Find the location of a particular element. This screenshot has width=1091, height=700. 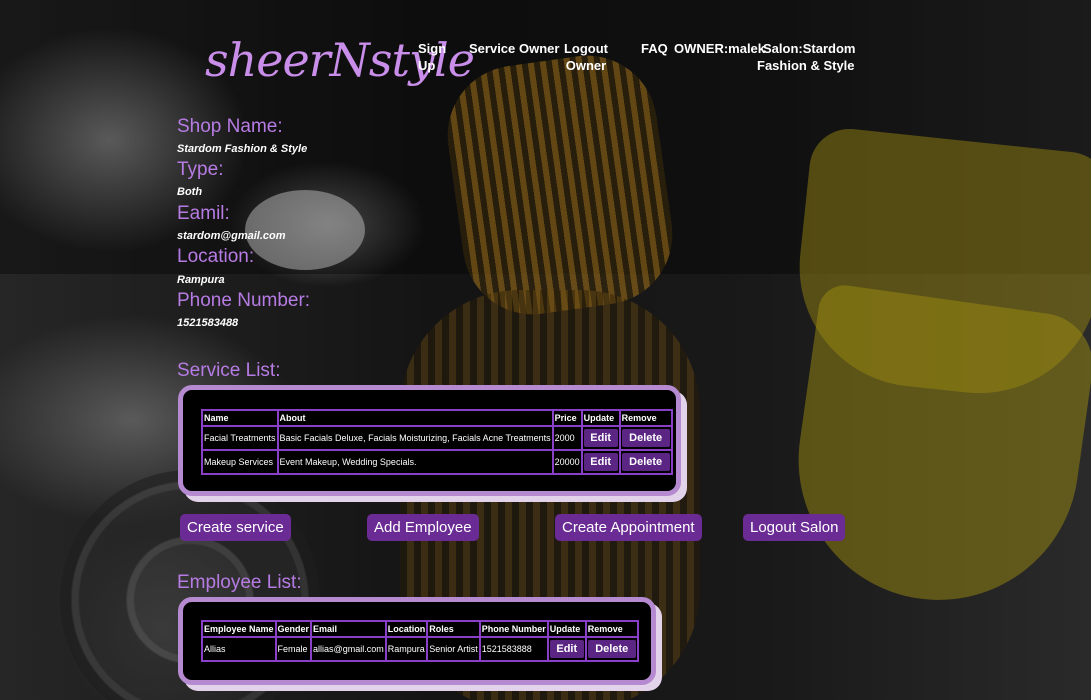

table-header-row: Name About Price Update Remove is located at coordinates (437, 418).